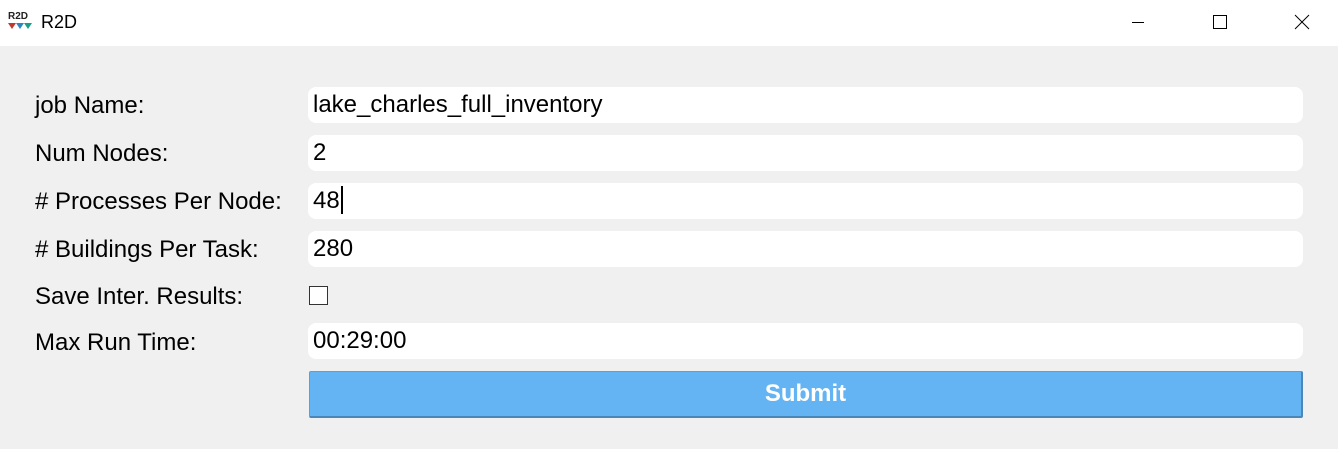  Describe the element at coordinates (318, 295) in the screenshot. I see `save-inter-results-checkbox` at that location.